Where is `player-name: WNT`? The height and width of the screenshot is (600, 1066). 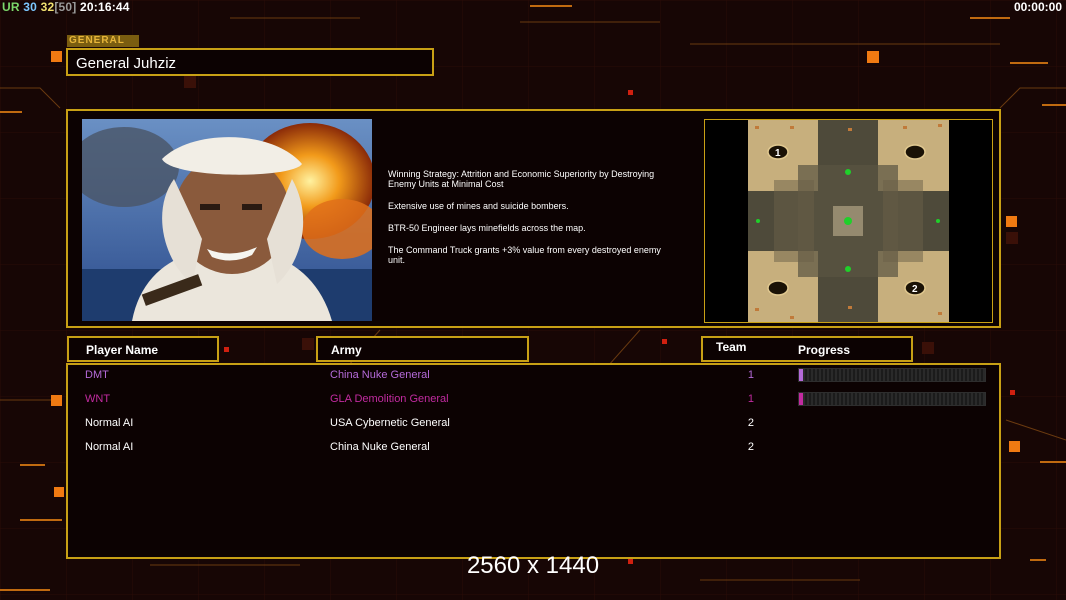 player-name: WNT is located at coordinates (98, 399).